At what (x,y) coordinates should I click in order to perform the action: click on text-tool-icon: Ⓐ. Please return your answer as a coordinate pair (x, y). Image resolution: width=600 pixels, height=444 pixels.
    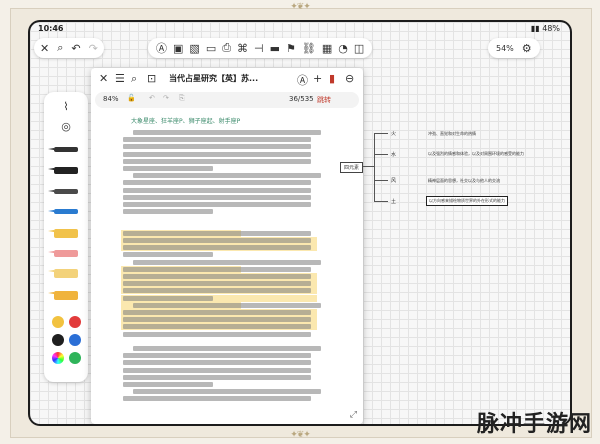
    Looking at the image, I should click on (161, 48).